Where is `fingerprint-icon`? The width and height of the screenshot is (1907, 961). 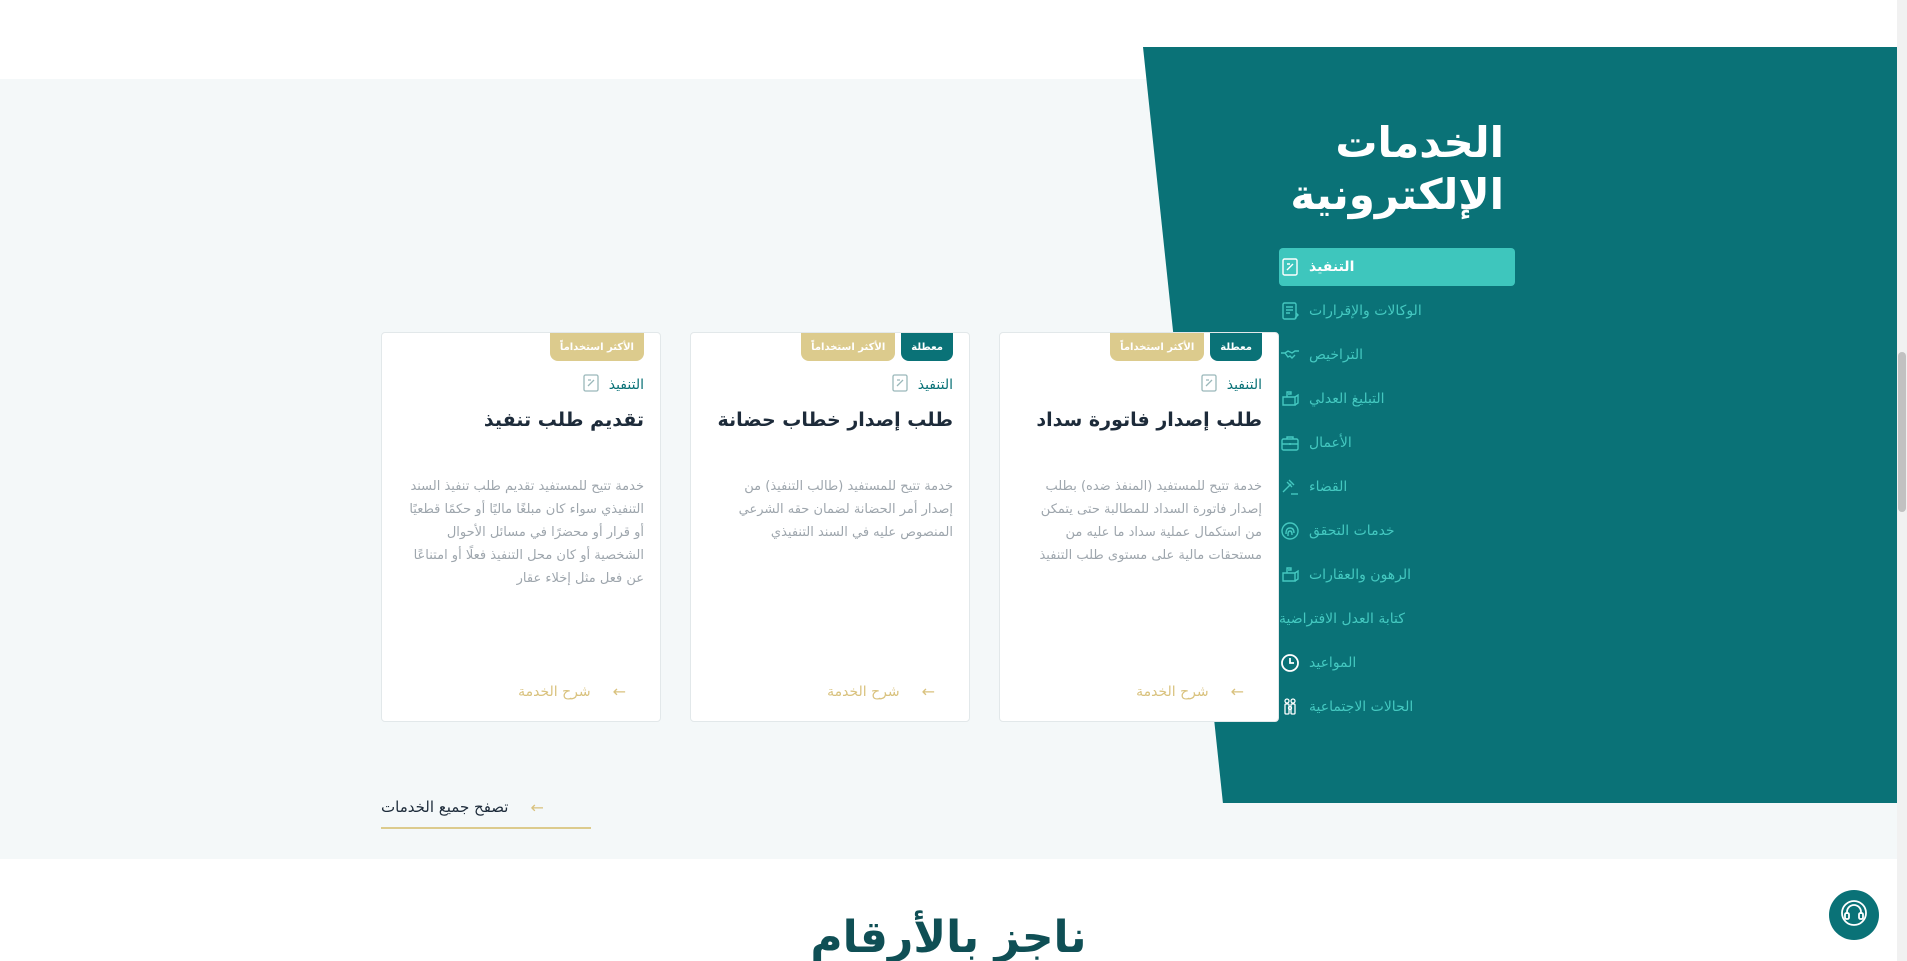
fingerprint-icon is located at coordinates (1290, 531).